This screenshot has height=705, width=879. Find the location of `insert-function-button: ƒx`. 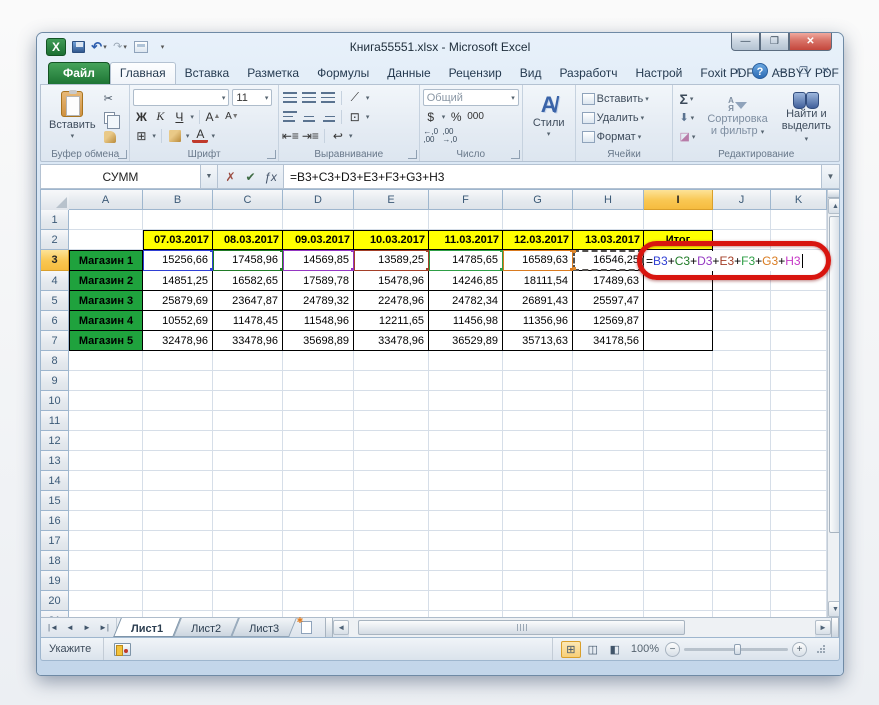

insert-function-button: ƒx is located at coordinates (270, 176).